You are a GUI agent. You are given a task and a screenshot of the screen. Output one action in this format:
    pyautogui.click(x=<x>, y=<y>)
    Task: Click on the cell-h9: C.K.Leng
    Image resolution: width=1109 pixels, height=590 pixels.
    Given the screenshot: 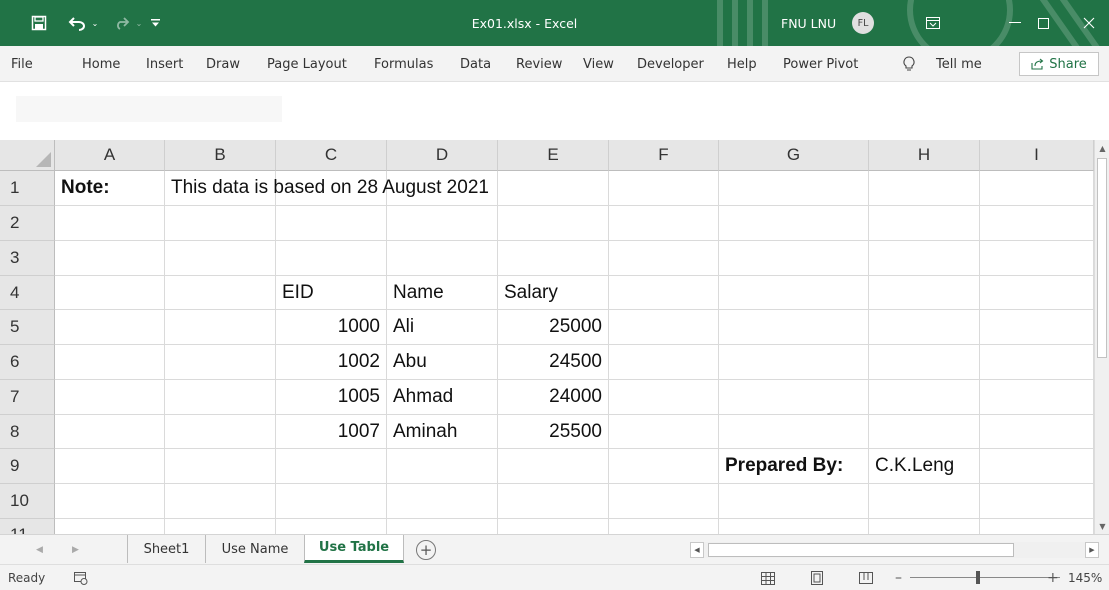 What is the action you would take?
    pyautogui.click(x=924, y=466)
    